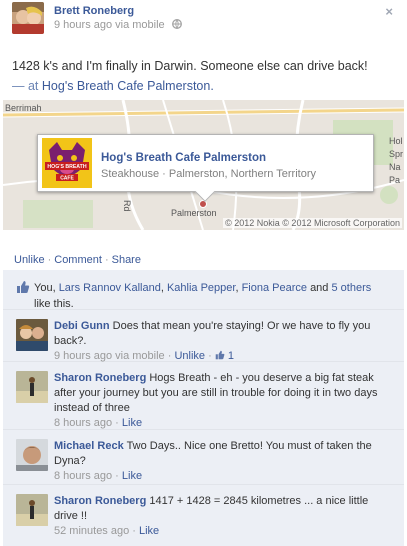 The image size is (407, 546). What do you see at coordinates (67, 163) in the screenshot?
I see `hogs-breath-logo: HOG'S BREATH CAFE` at bounding box center [67, 163].